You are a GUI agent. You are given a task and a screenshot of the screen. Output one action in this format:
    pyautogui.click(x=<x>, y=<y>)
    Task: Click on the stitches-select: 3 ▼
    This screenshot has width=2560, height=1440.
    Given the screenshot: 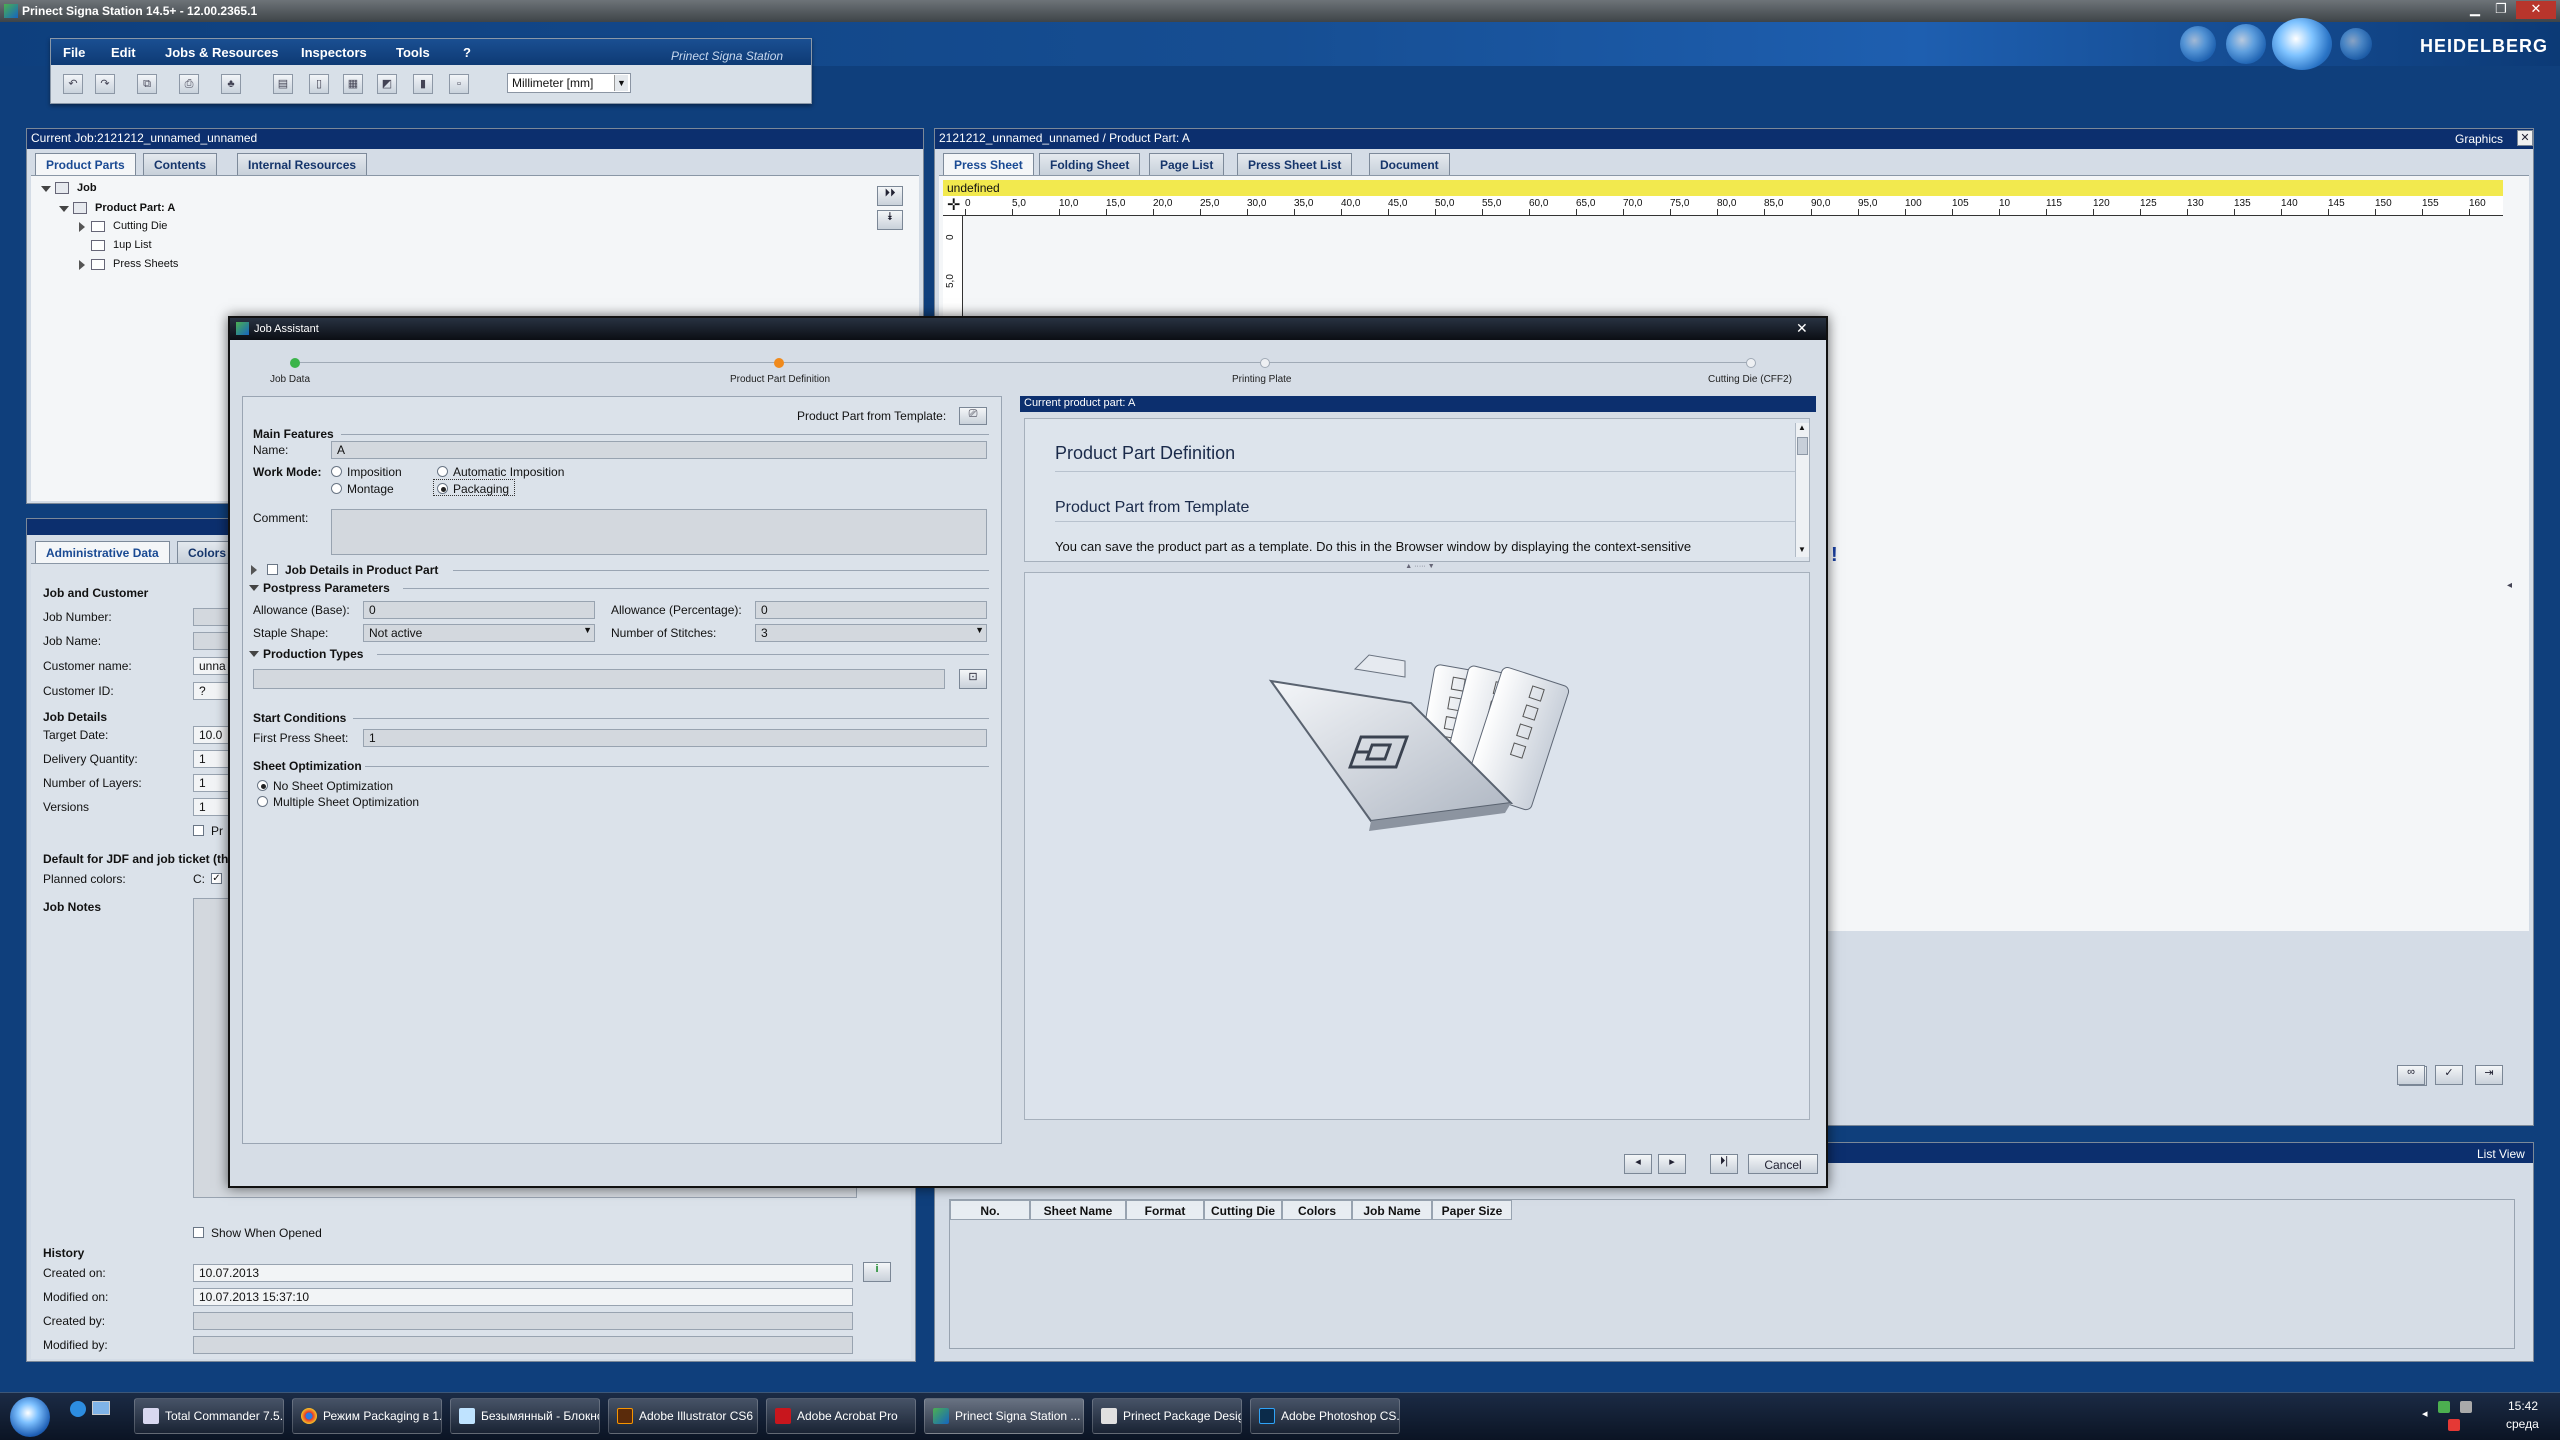 What is the action you would take?
    pyautogui.click(x=871, y=633)
    